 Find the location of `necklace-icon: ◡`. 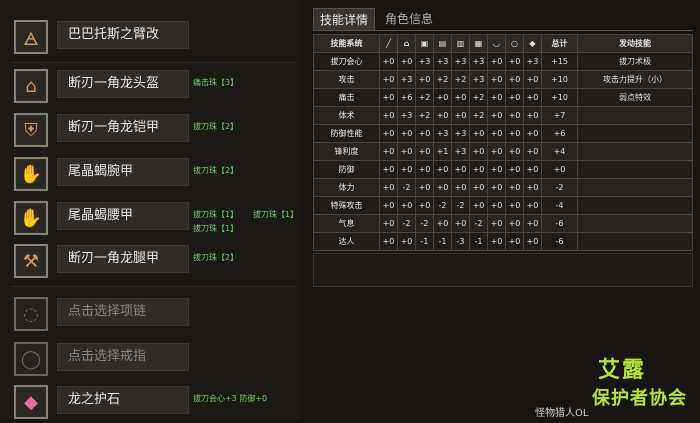

necklace-icon: ◡ is located at coordinates (496, 43).